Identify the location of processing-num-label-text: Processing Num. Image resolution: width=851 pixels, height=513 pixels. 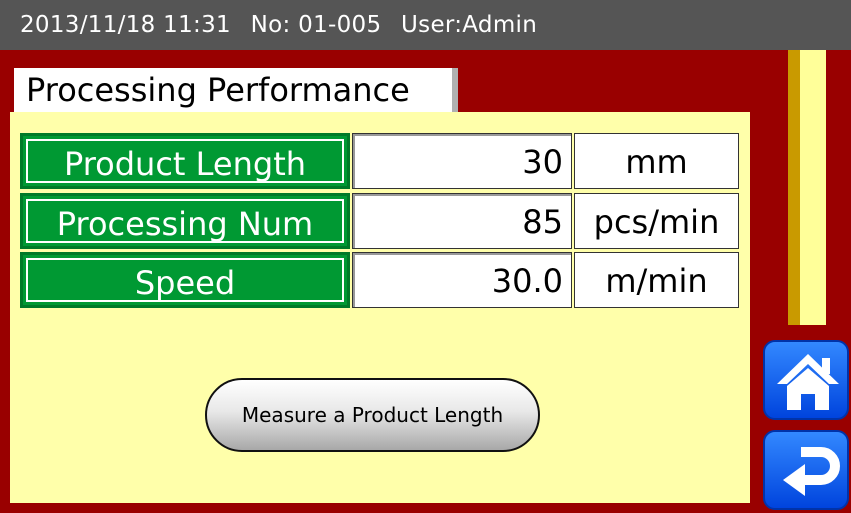
(185, 221).